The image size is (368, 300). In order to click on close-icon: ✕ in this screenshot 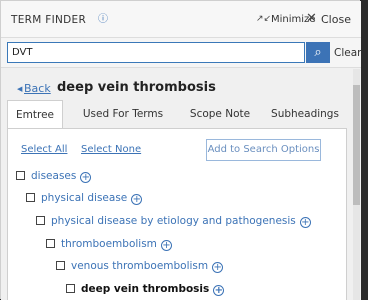, I will do `click(311, 18)`.